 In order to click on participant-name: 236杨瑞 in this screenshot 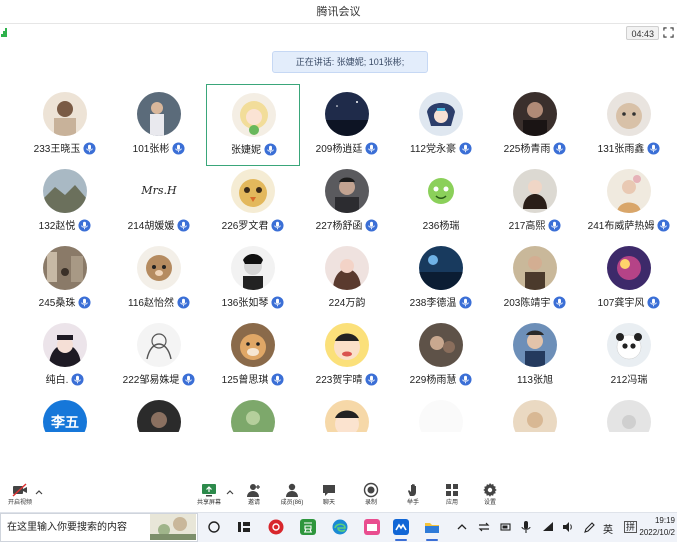, I will do `click(441, 226)`.